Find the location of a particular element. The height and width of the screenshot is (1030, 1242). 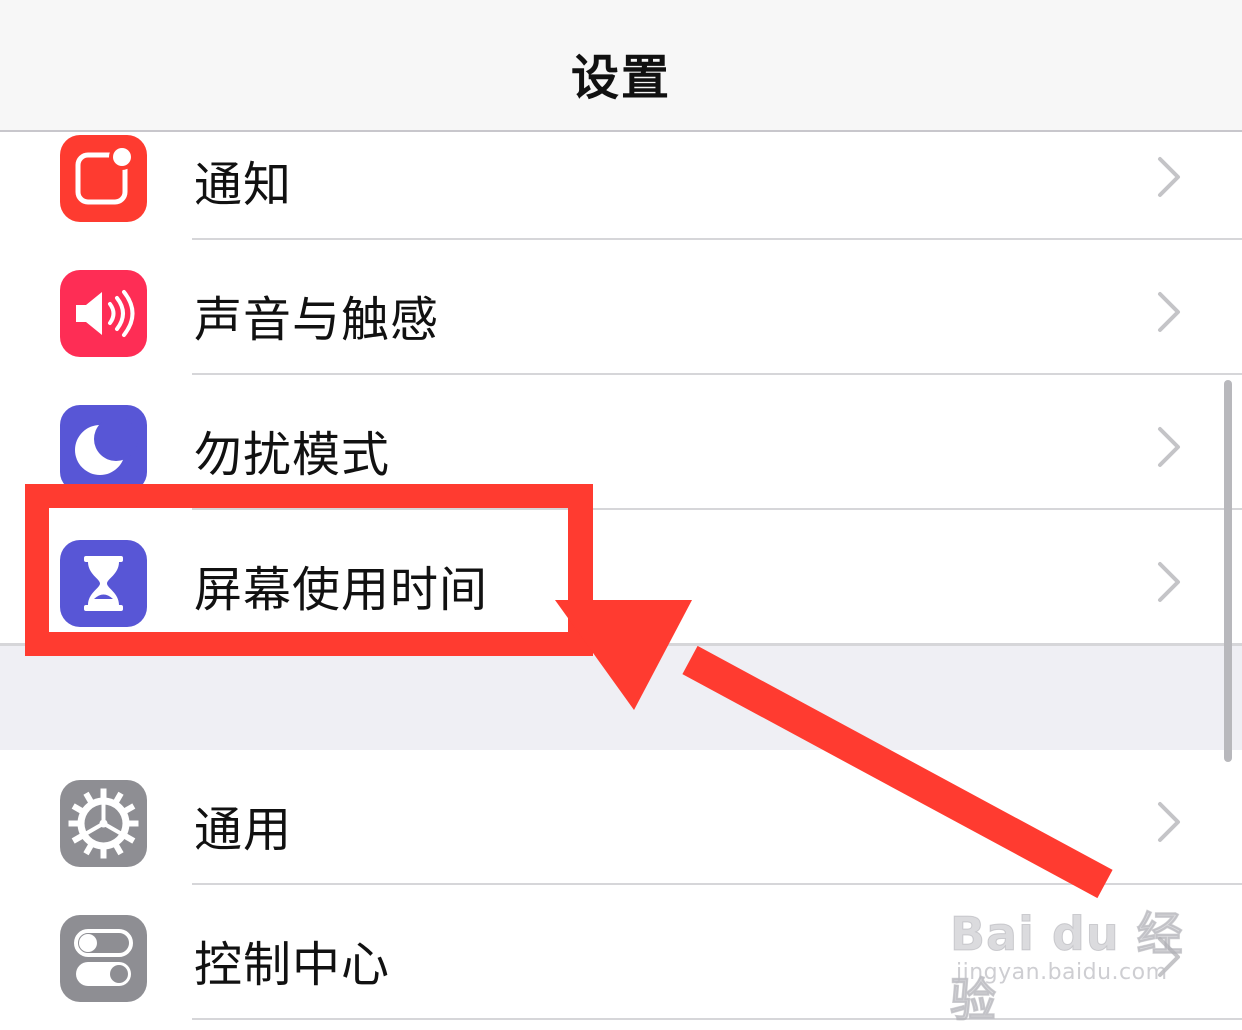

hourglass-icon is located at coordinates (103, 583).